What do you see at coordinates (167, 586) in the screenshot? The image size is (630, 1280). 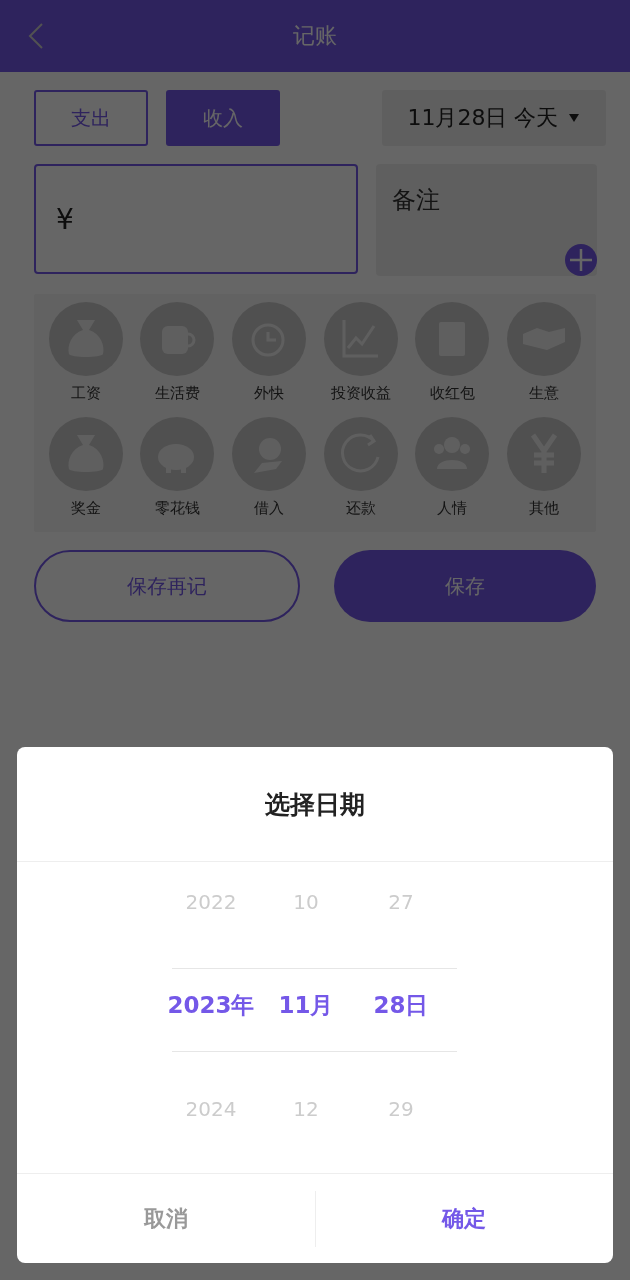 I see `save-again-button: 保存再记` at bounding box center [167, 586].